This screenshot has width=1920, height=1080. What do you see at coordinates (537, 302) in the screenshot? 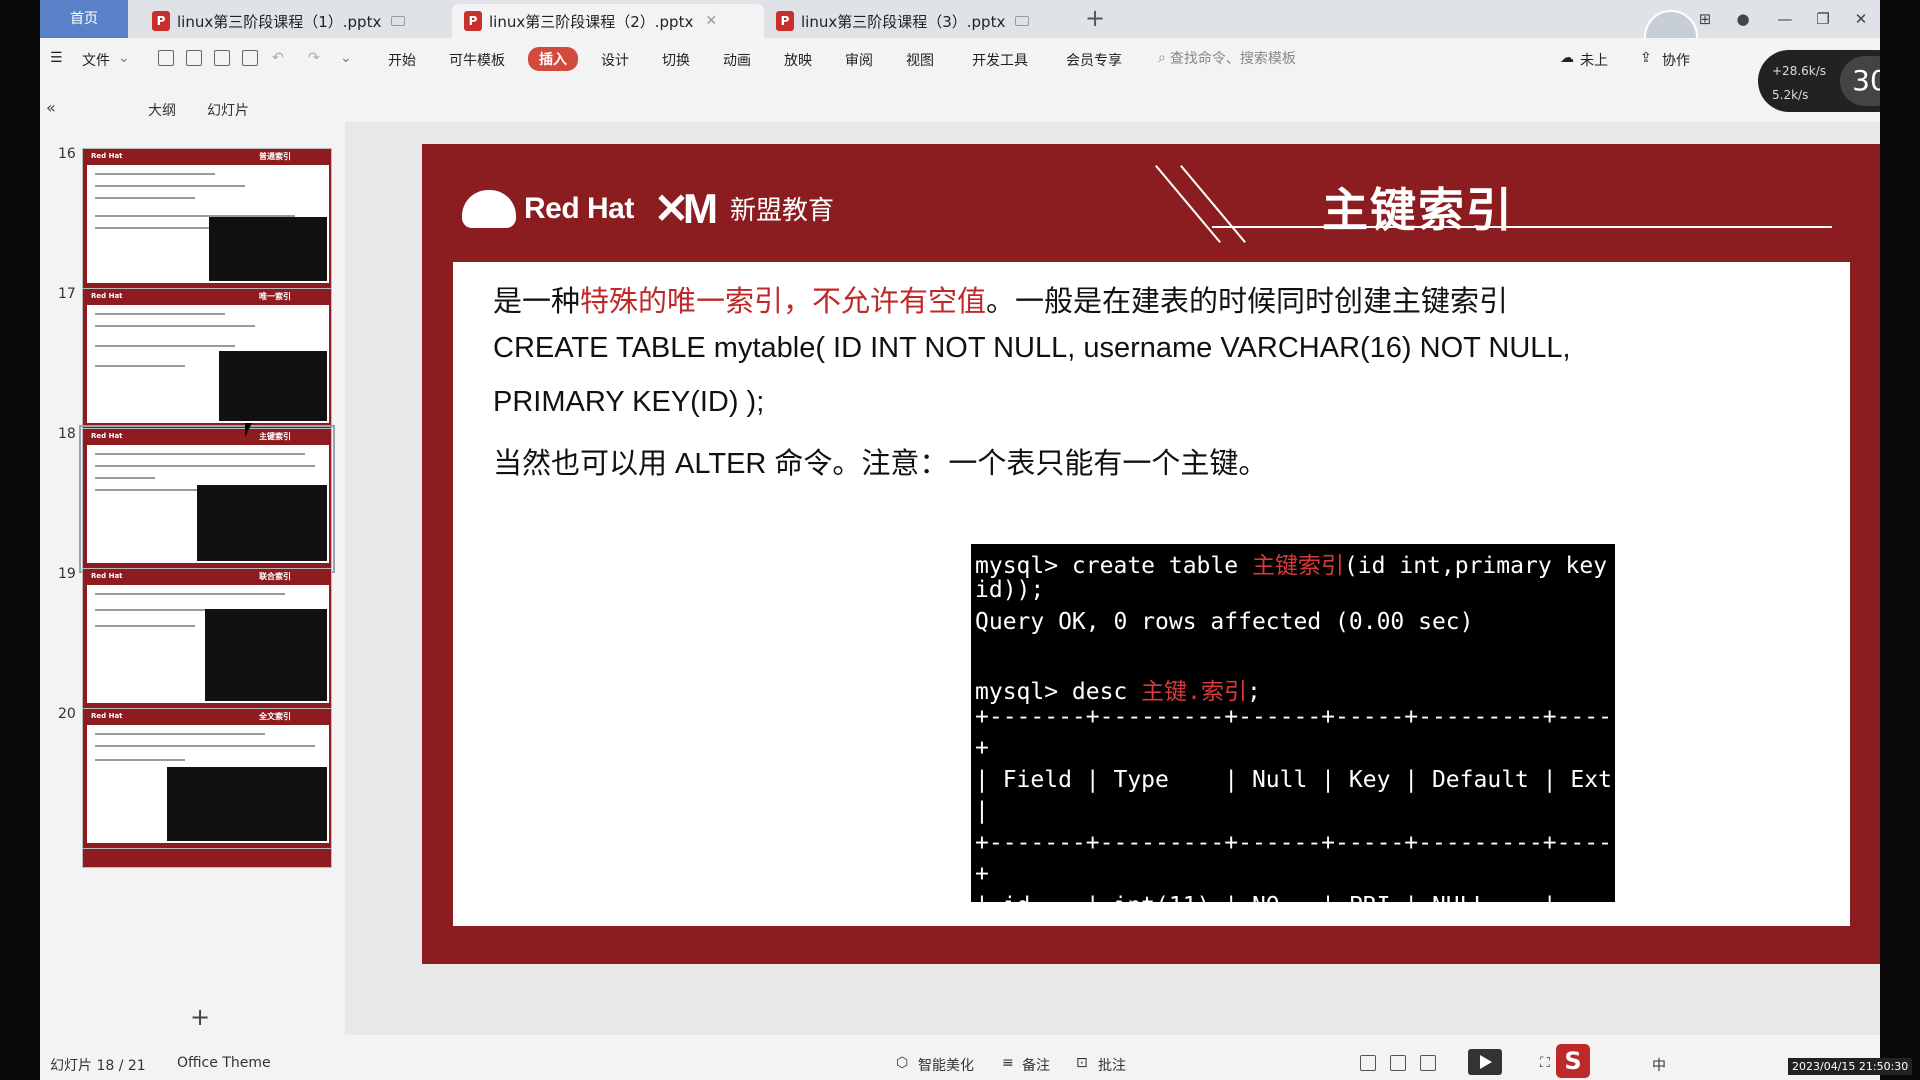
I see `text-run: 是一种` at bounding box center [537, 302].